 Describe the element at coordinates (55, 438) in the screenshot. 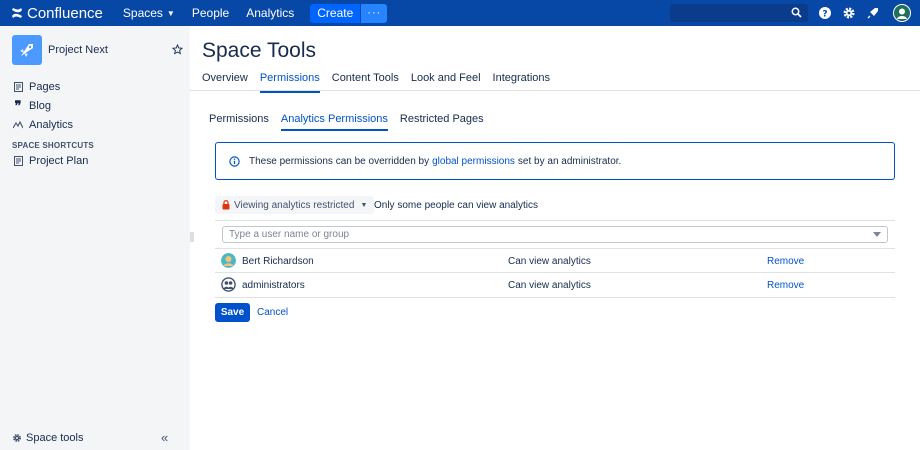

I see `space-tools-label: Space tools` at that location.